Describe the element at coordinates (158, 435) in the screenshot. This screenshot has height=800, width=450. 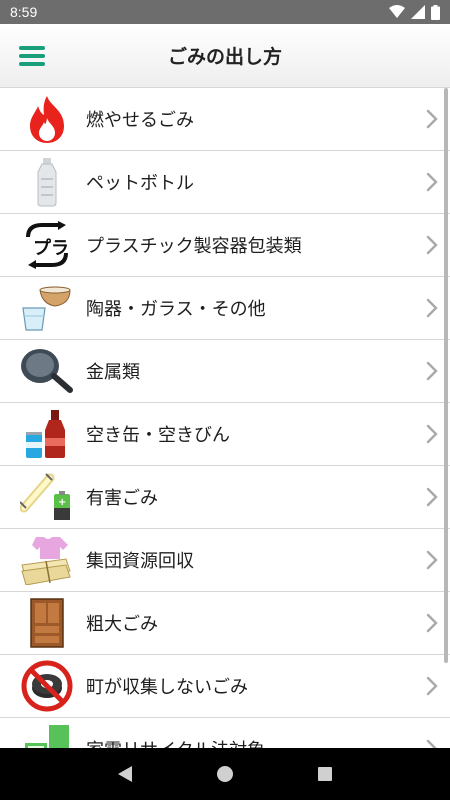
I see `list-item-label: 空き缶・空きびん` at that location.